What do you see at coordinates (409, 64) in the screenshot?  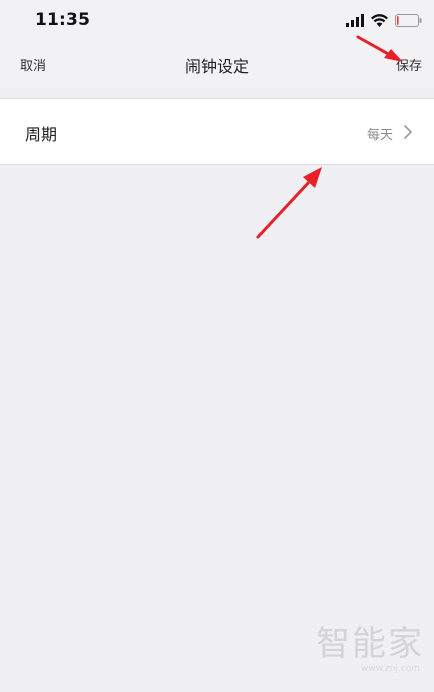 I see `save-button: 保存` at bounding box center [409, 64].